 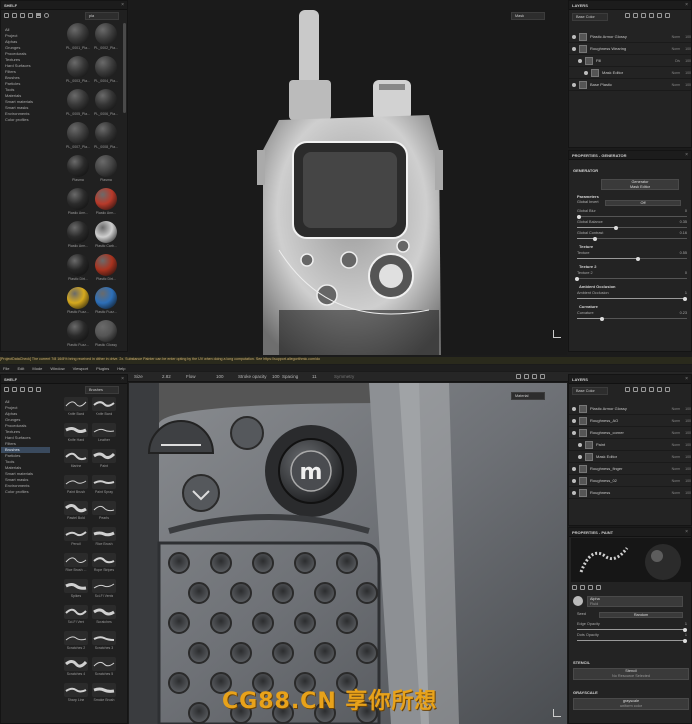 I want to click on shelf-category-item: Color profiles, so click(x=25, y=492).